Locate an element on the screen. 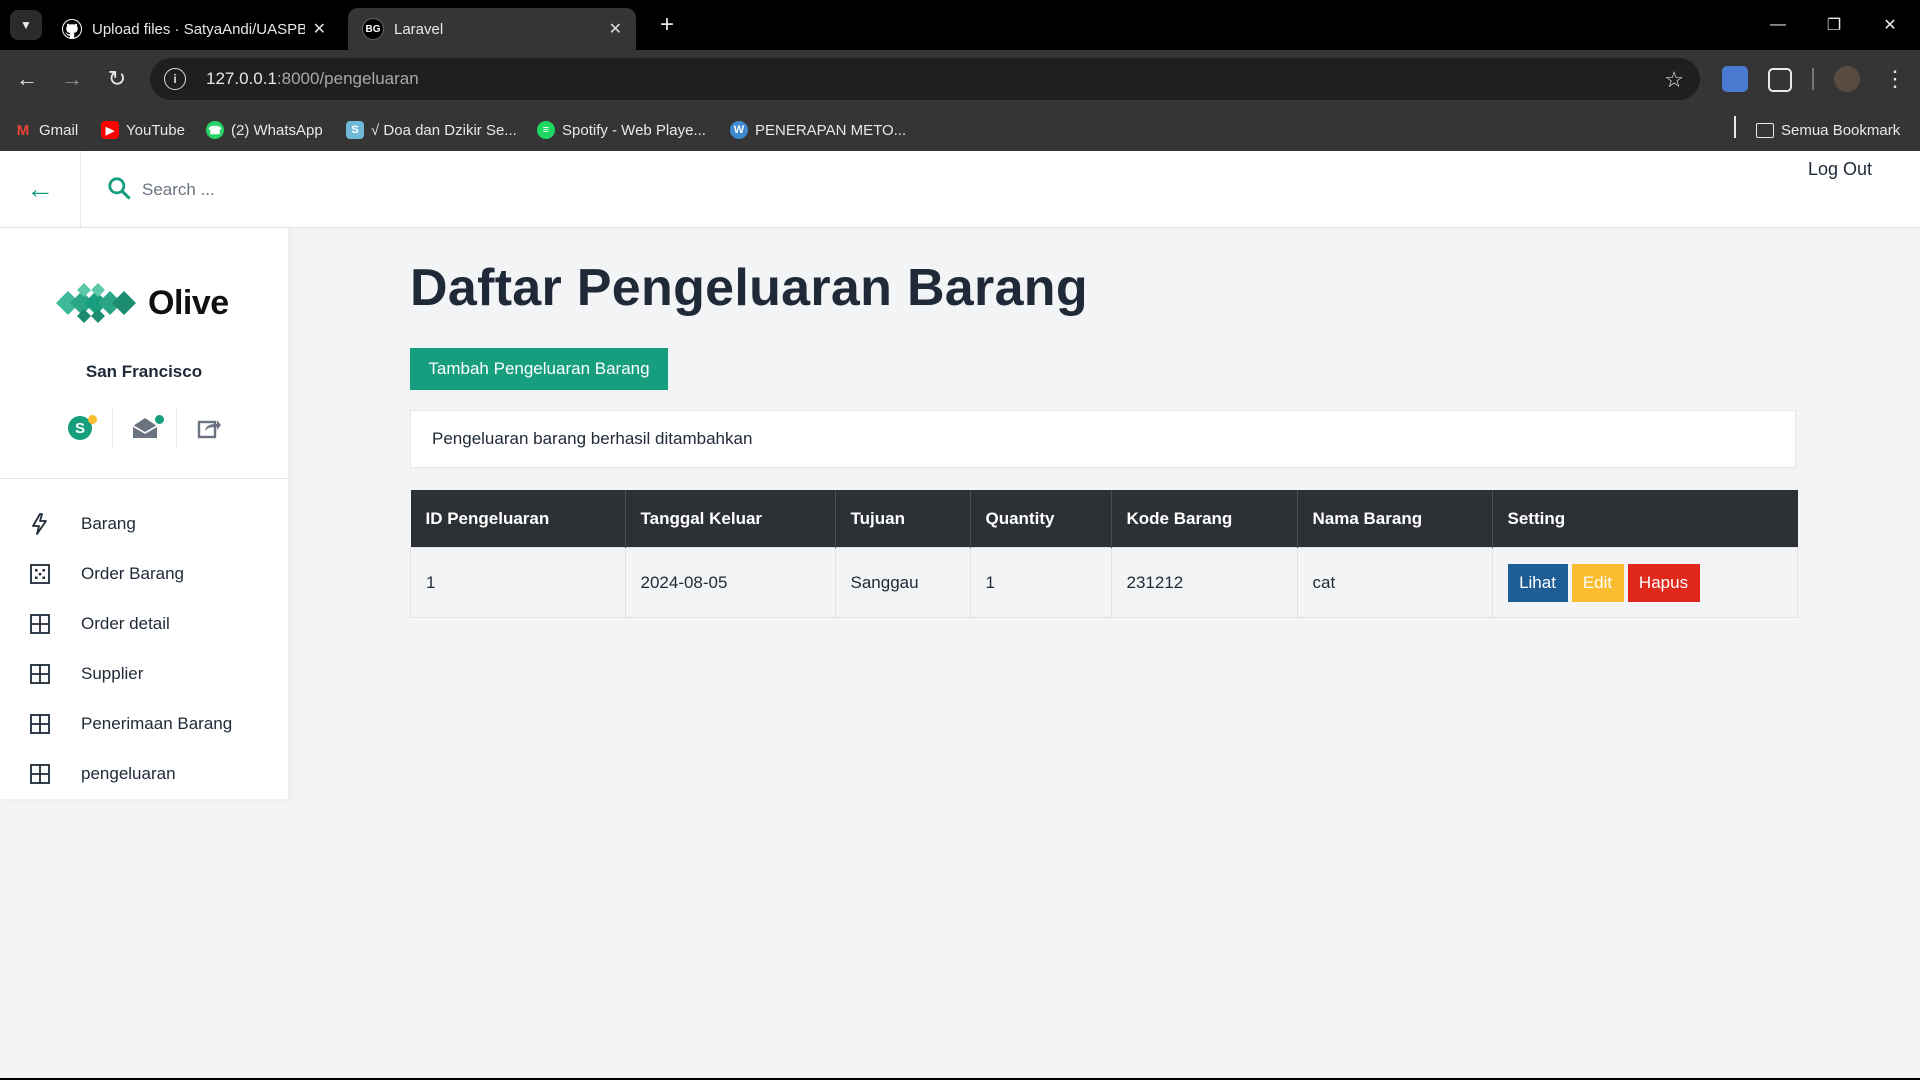 The image size is (1920, 1080). sidebar-item-barang: Barang is located at coordinates (144, 524).